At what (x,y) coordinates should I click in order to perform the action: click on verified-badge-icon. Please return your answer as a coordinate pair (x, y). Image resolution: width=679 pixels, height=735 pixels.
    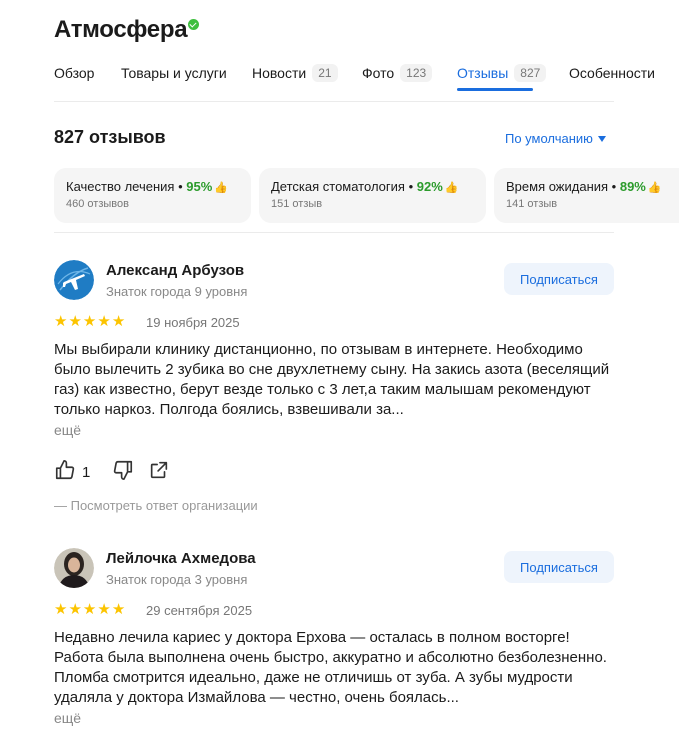
    Looking at the image, I should click on (193, 24).